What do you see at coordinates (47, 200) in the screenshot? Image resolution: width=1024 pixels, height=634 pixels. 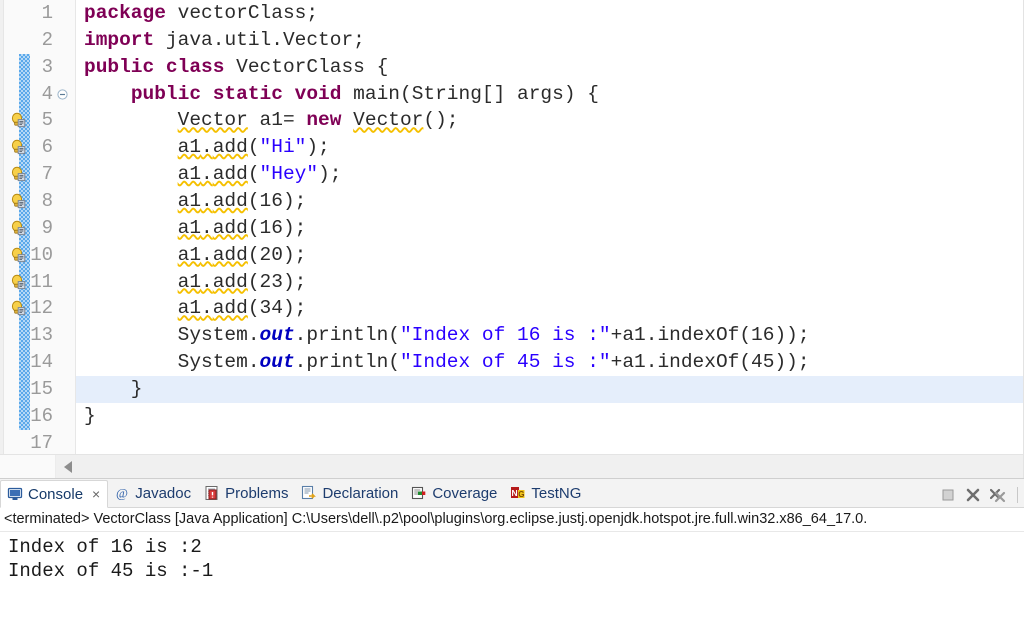 I see `line-number: 8` at bounding box center [47, 200].